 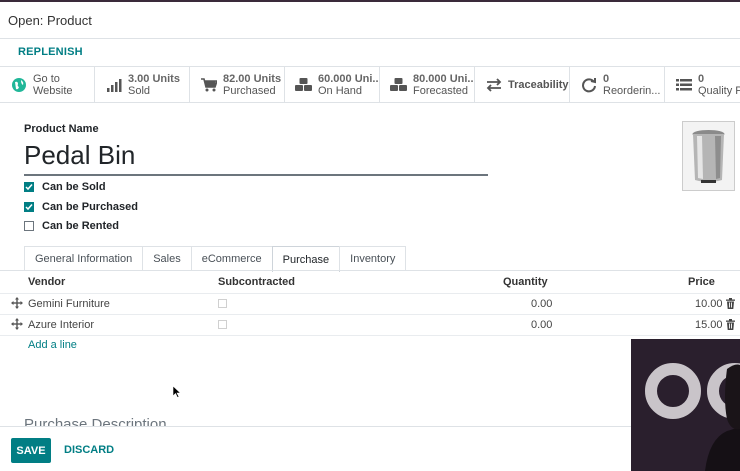 What do you see at coordinates (231, 258) in the screenshot?
I see `tab-ecommerce: eCommerce` at bounding box center [231, 258].